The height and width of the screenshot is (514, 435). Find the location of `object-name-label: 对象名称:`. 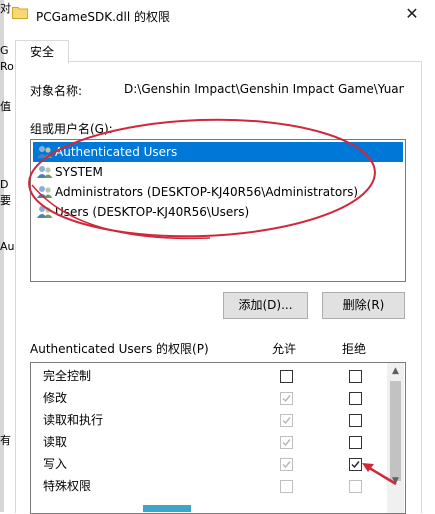

object-name-label: 对象名称: is located at coordinates (56, 91).